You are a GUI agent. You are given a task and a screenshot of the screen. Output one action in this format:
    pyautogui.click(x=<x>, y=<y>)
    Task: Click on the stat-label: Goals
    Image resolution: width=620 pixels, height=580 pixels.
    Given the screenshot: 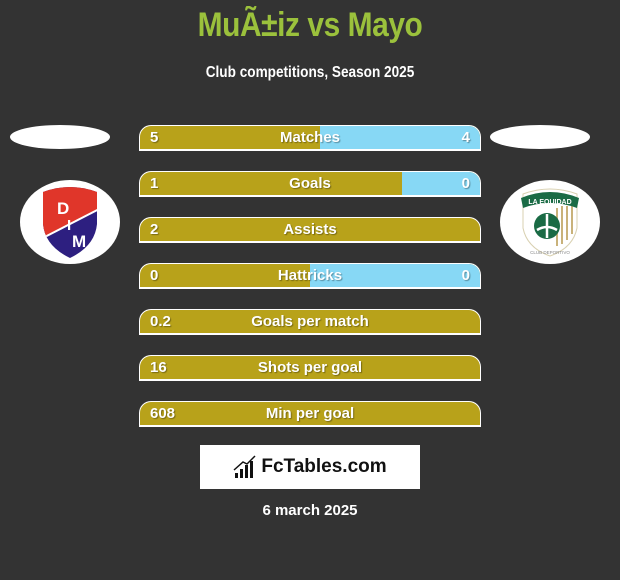 What is the action you would take?
    pyautogui.click(x=310, y=183)
    